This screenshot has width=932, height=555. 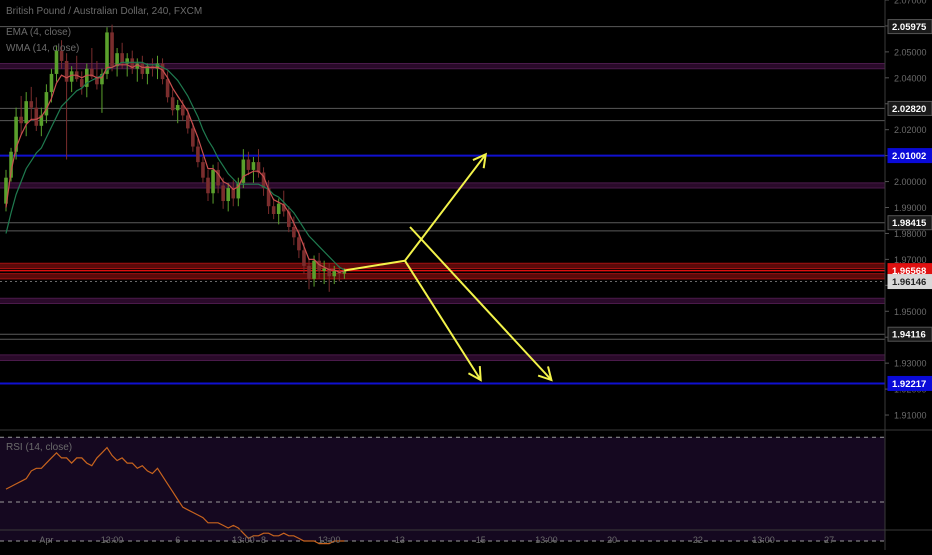 I want to click on time-tick-label: 15, so click(x=481, y=540).